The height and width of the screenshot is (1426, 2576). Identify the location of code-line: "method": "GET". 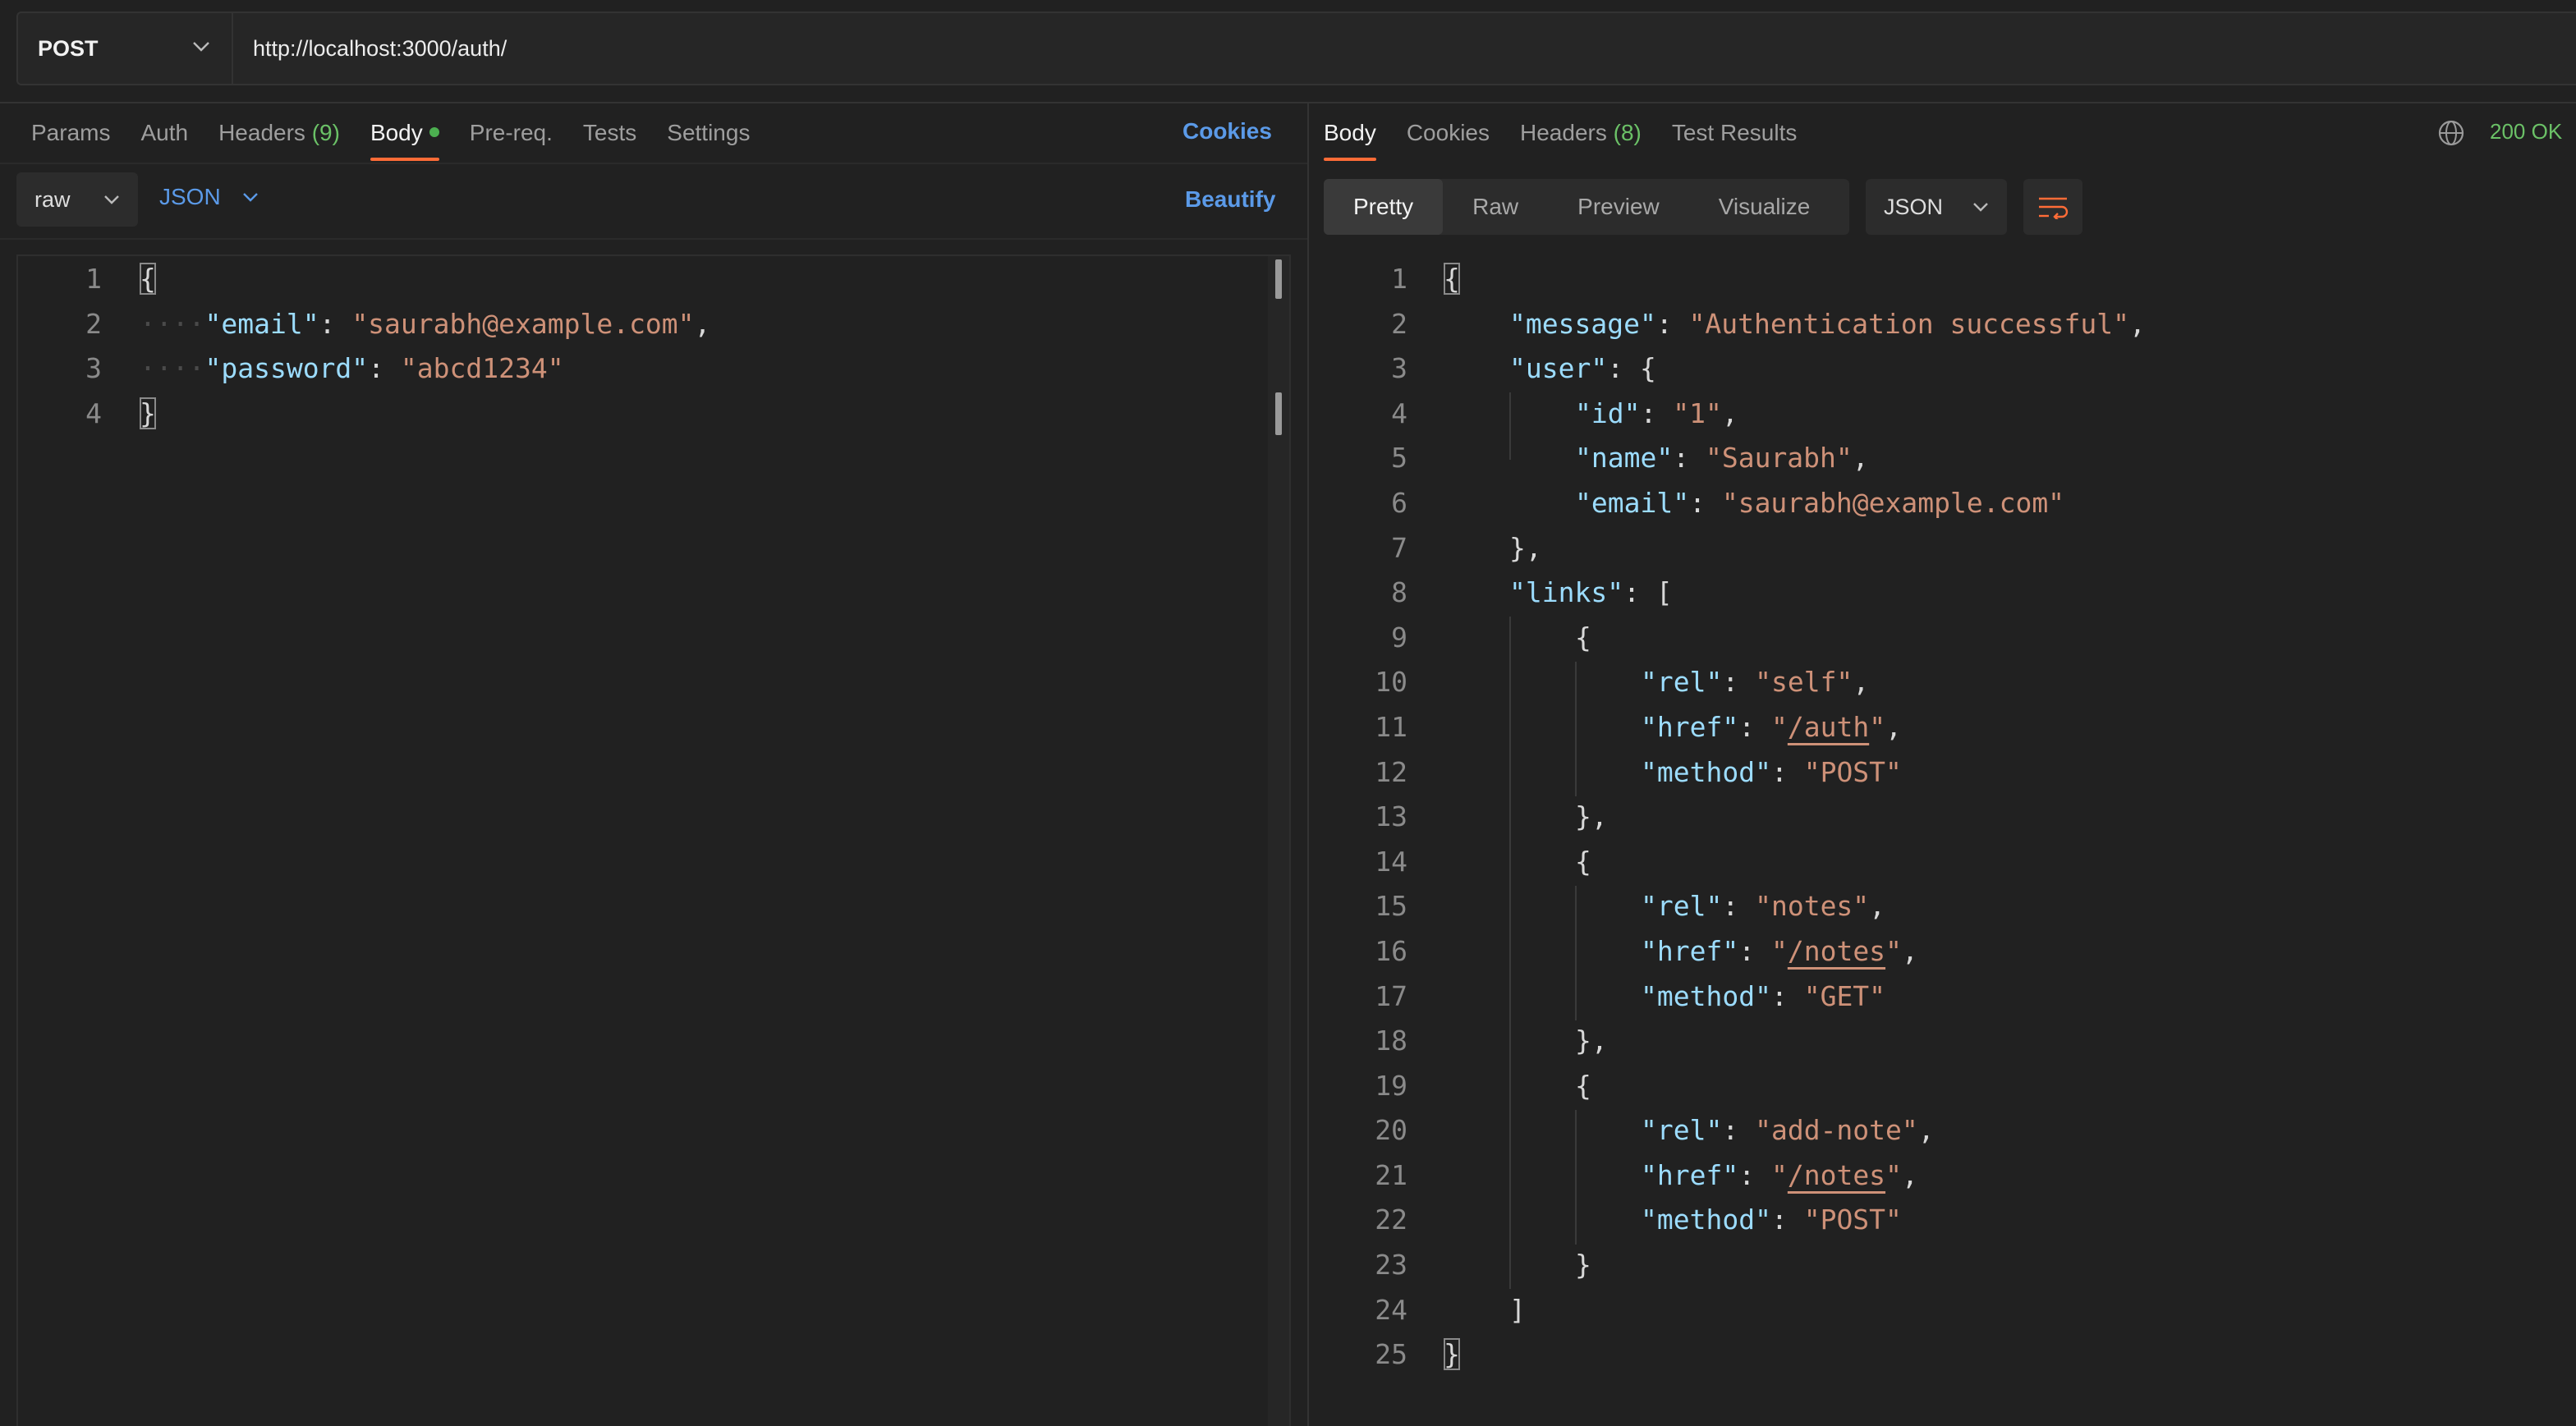
(1763, 996).